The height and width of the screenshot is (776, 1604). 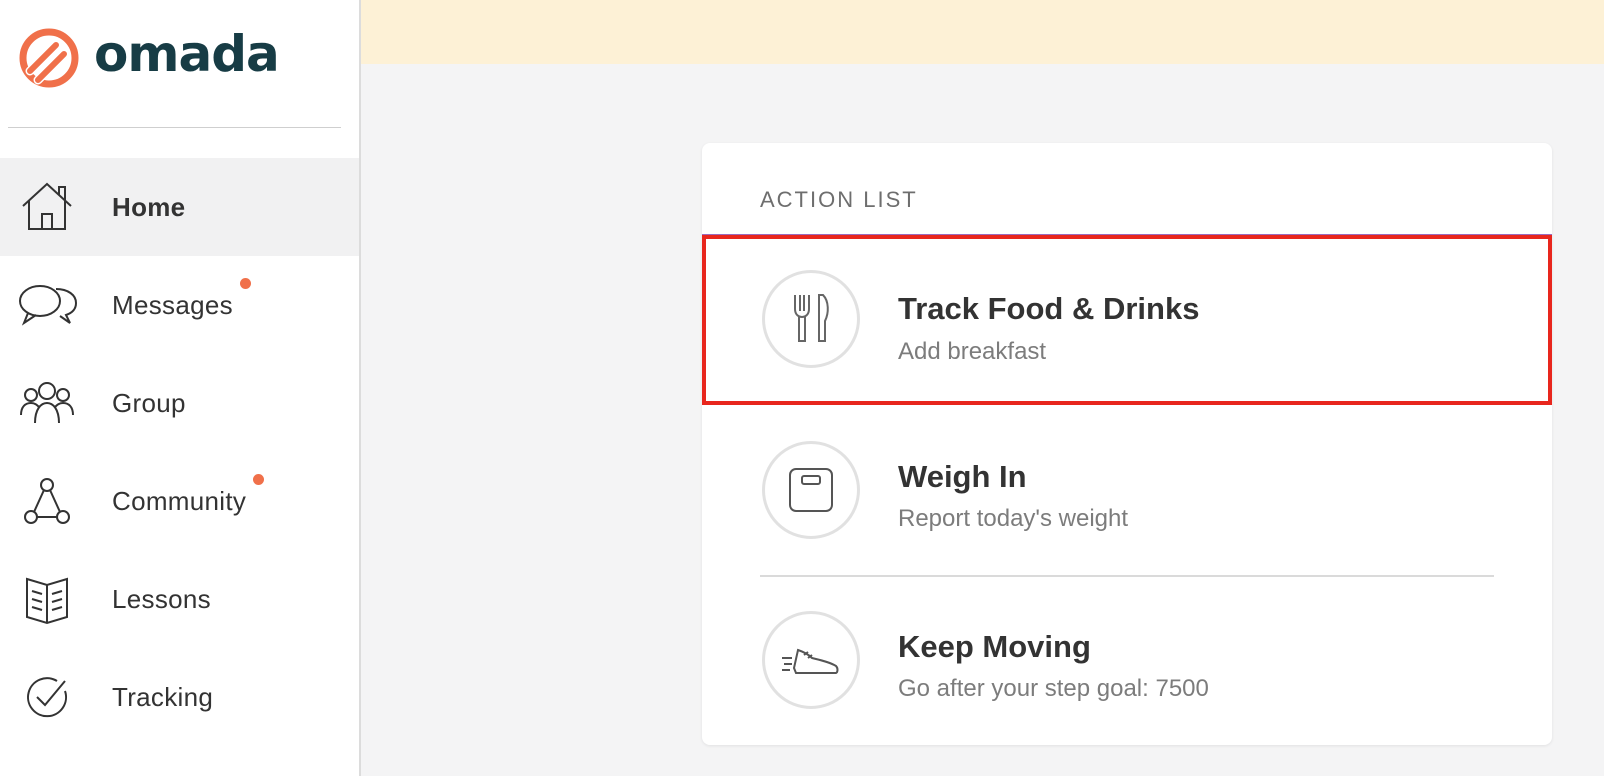 I want to click on chat-bubbles-icon, so click(x=47, y=305).